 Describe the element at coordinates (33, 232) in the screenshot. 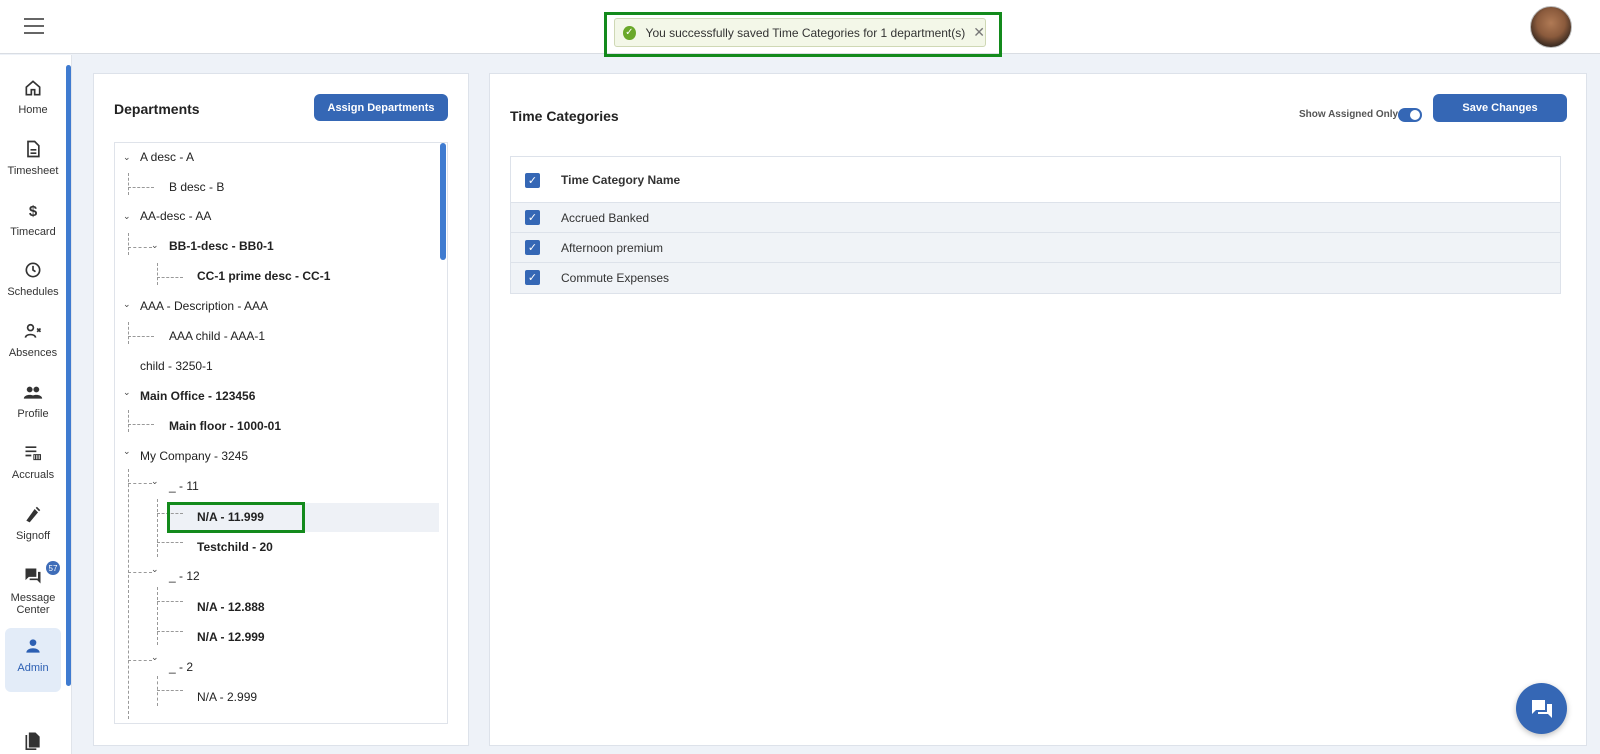

I see `nav-timecard-label: Timecard` at that location.